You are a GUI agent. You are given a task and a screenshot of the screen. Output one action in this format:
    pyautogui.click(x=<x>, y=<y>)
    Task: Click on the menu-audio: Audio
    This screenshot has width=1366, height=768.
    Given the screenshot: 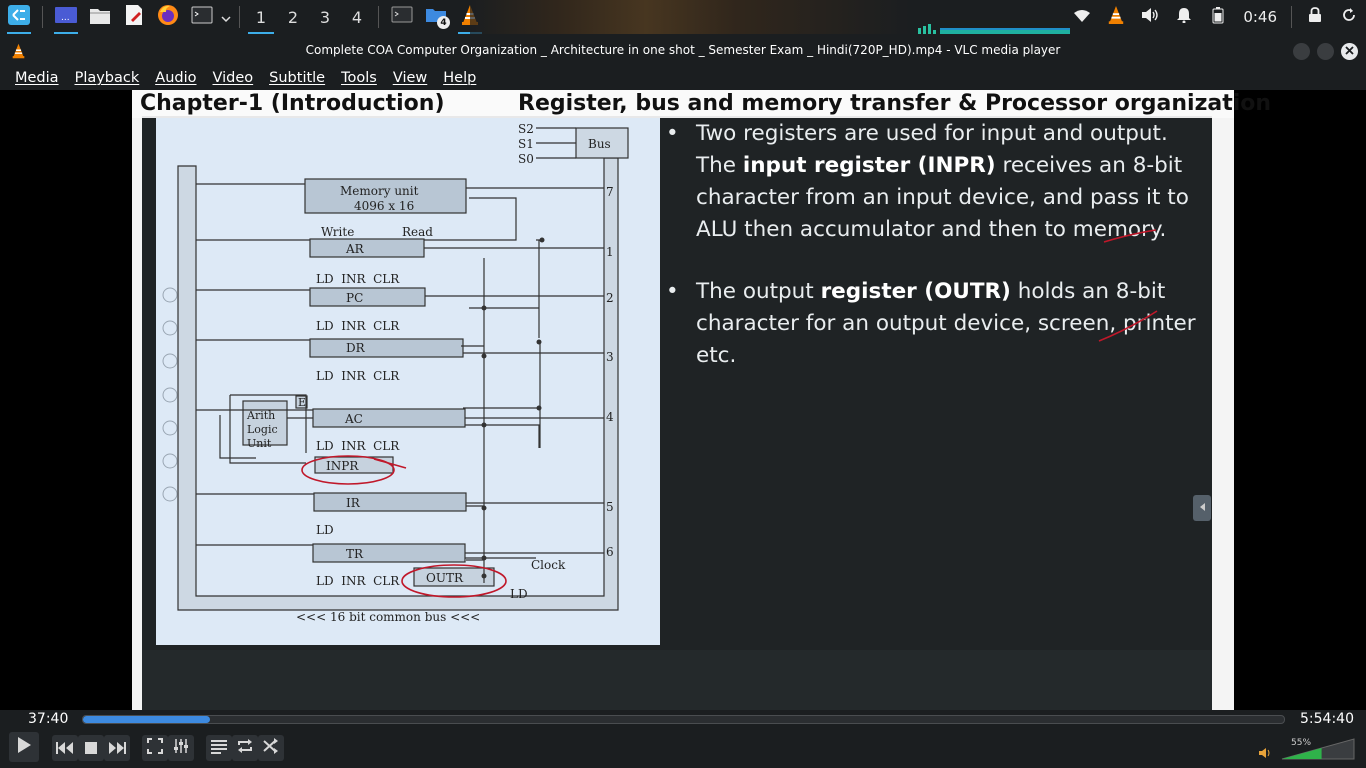 What is the action you would take?
    pyautogui.click(x=175, y=78)
    